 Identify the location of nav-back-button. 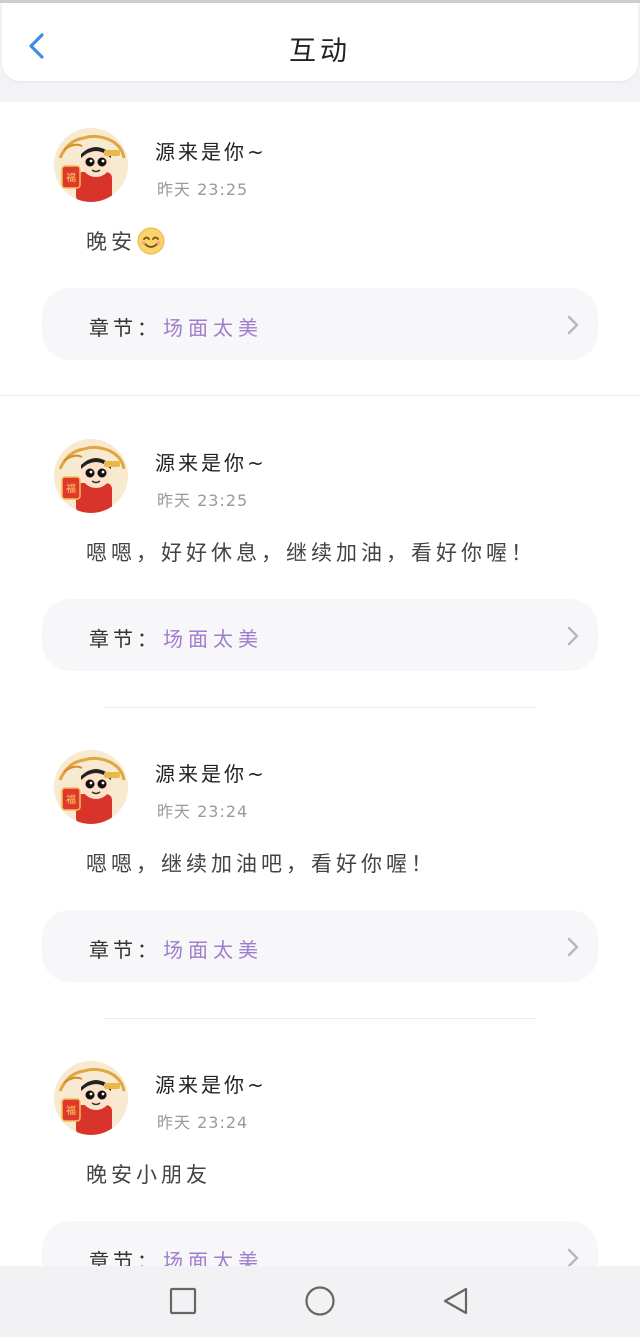
(456, 1301).